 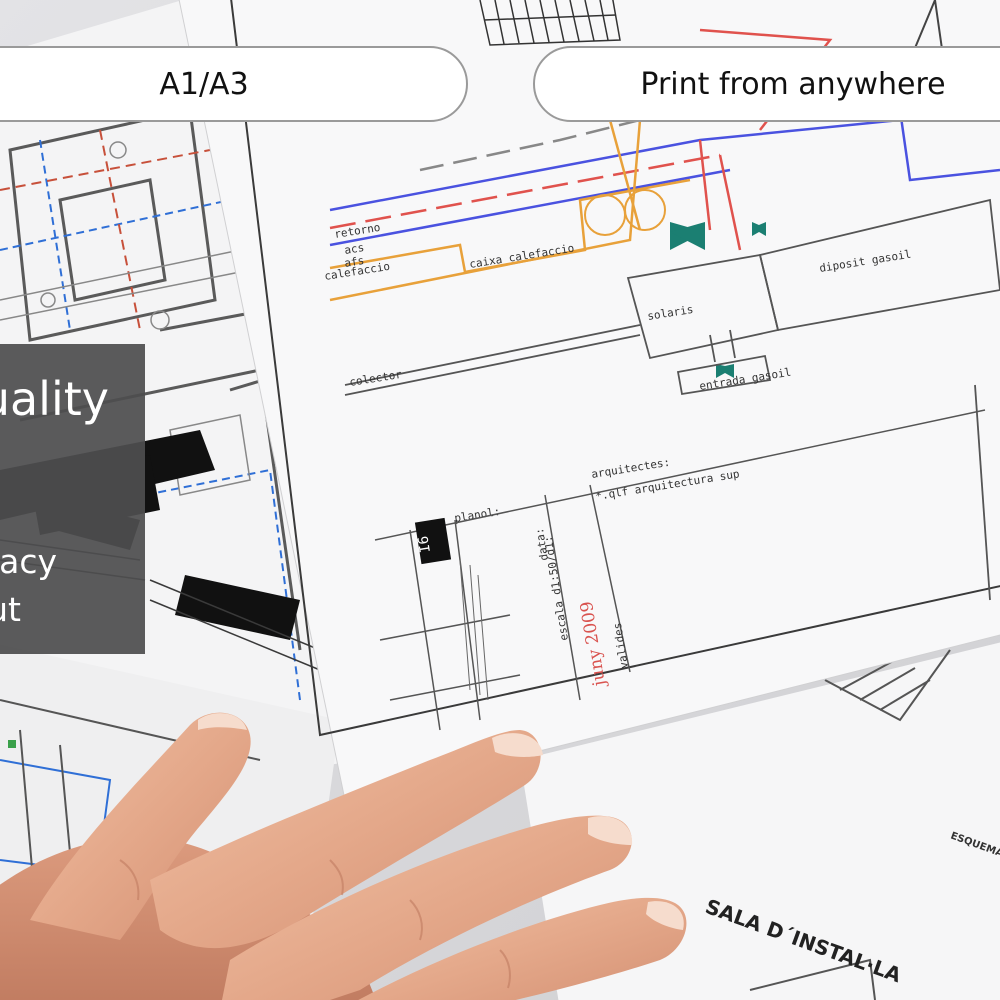 I want to click on print-from-anywhere-label: Print from anywhere, so click(x=793, y=84).